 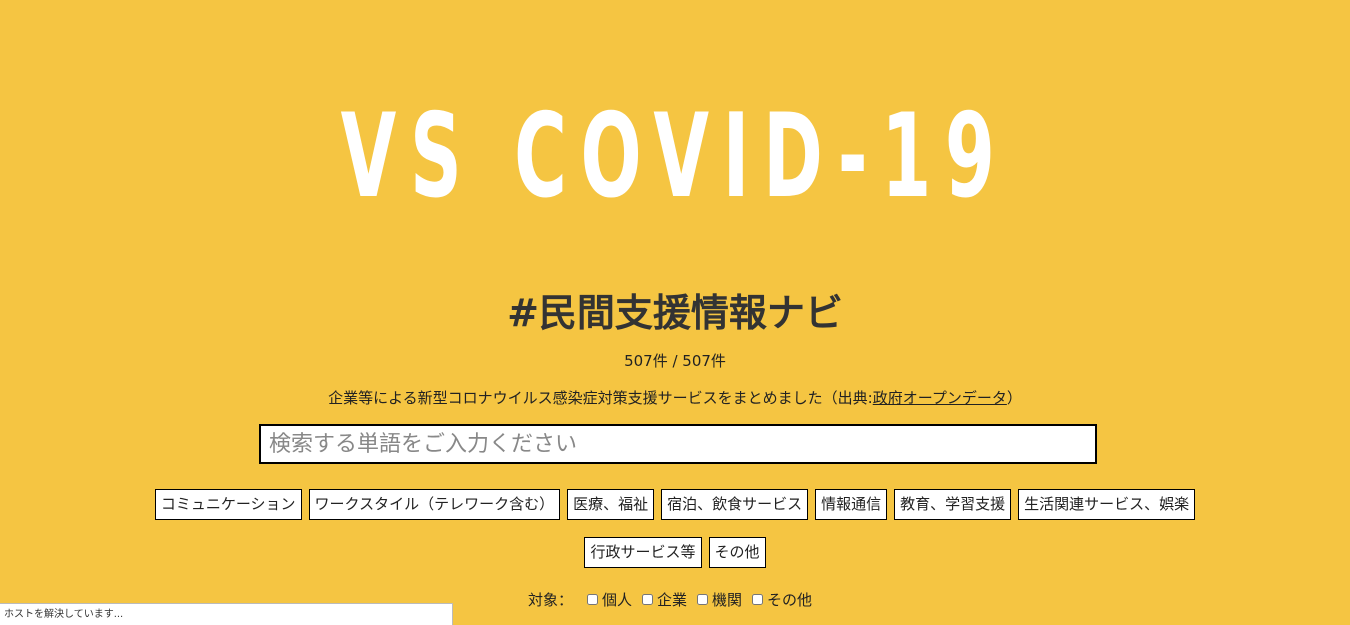 I want to click on category-tag-lodging-food: 宿泊、飲食サービス, so click(x=735, y=504).